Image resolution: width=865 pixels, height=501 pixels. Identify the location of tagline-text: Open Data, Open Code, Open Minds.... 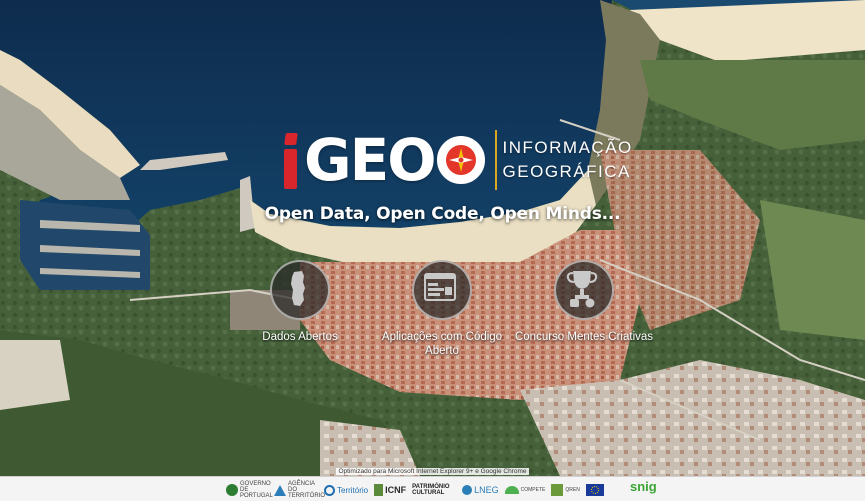
(442, 214).